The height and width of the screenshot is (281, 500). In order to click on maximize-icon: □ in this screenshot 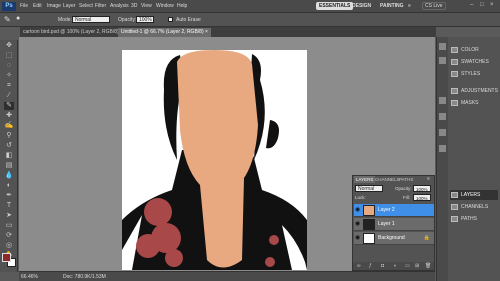, I will do `click(482, 5)`.